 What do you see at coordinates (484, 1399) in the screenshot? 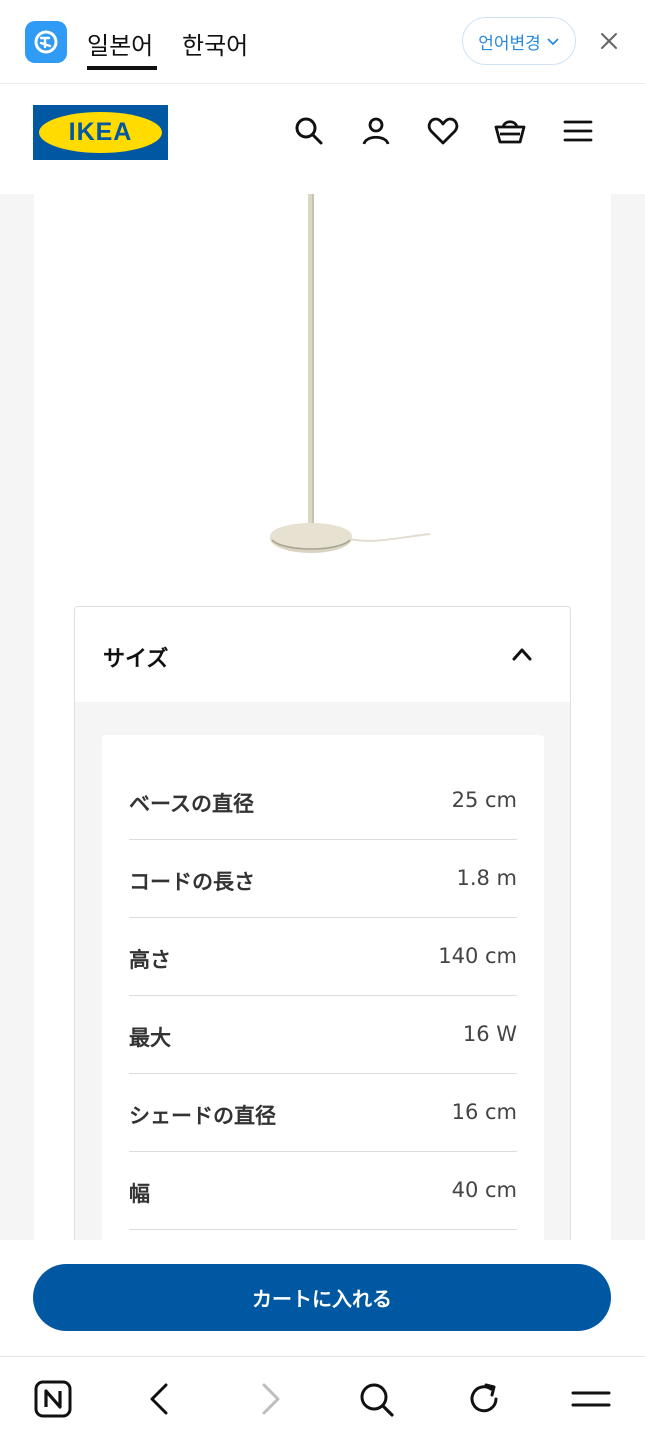
I see `reload-icon` at bounding box center [484, 1399].